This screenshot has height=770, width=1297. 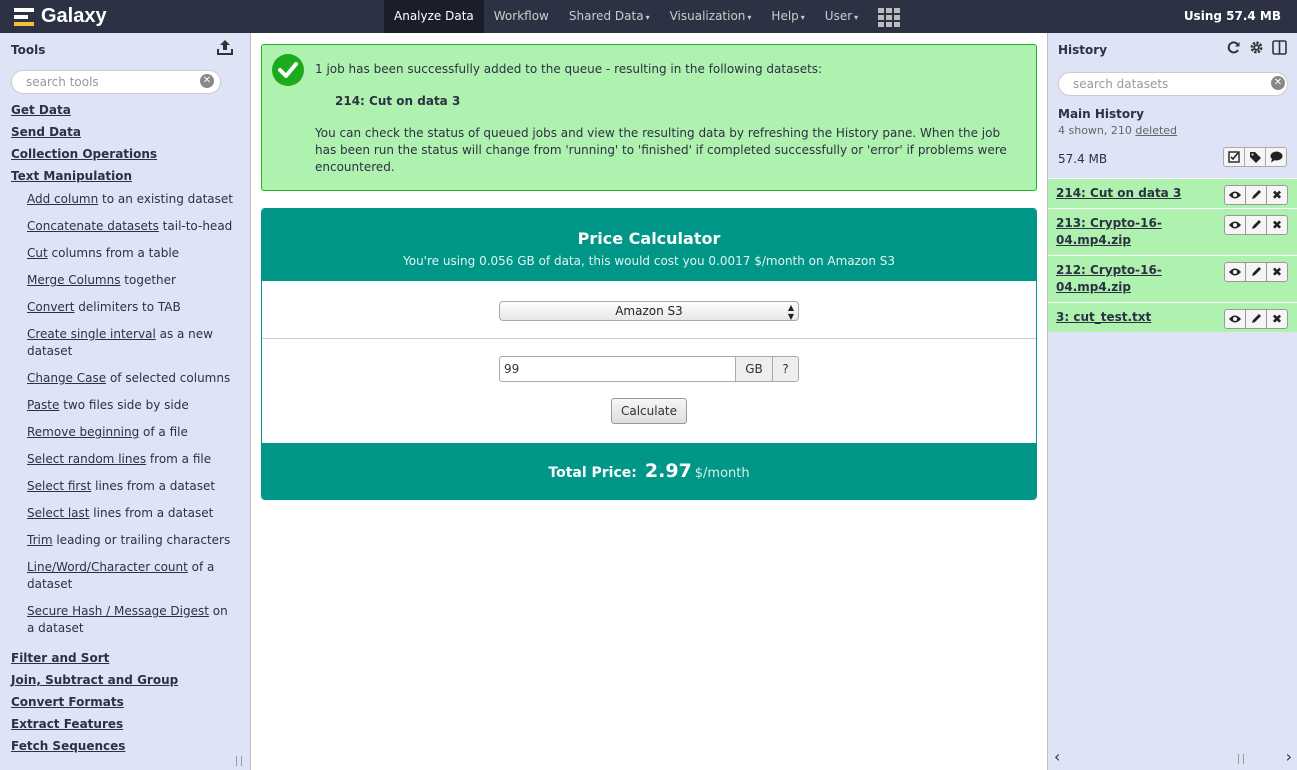 I want to click on dataset-item: 213: Crypto-16-04.mp4.zip ✖, so click(x=1172, y=231).